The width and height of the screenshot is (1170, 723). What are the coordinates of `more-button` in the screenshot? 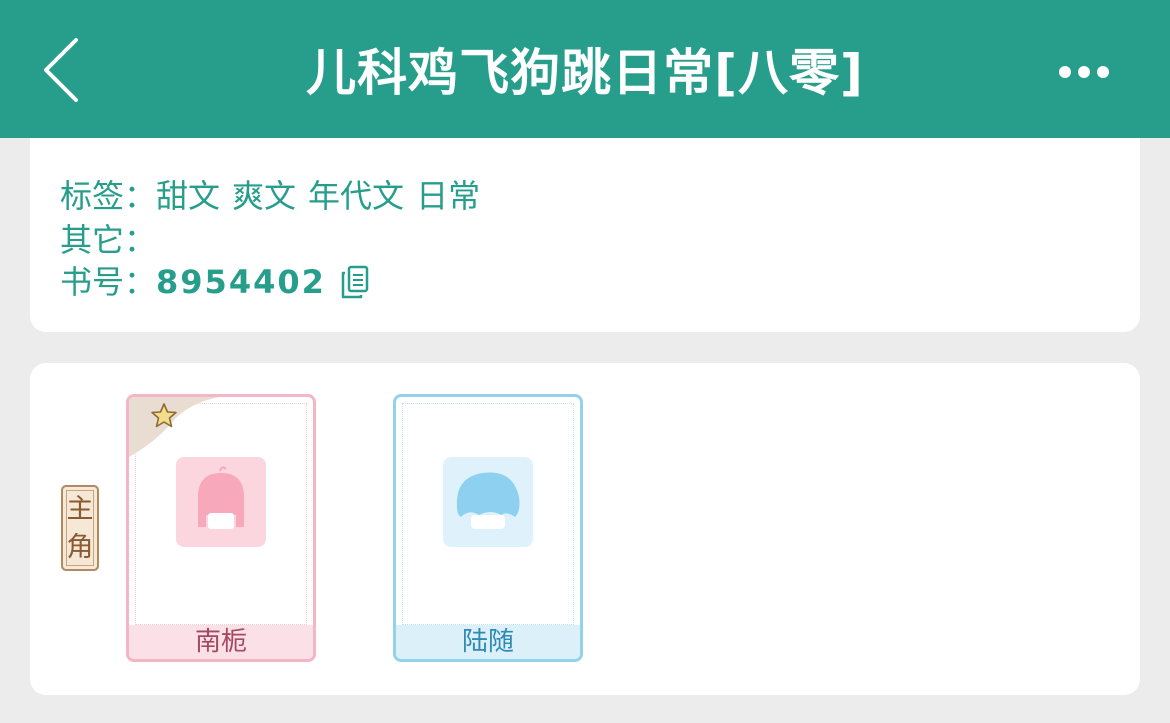 It's located at (1085, 72).